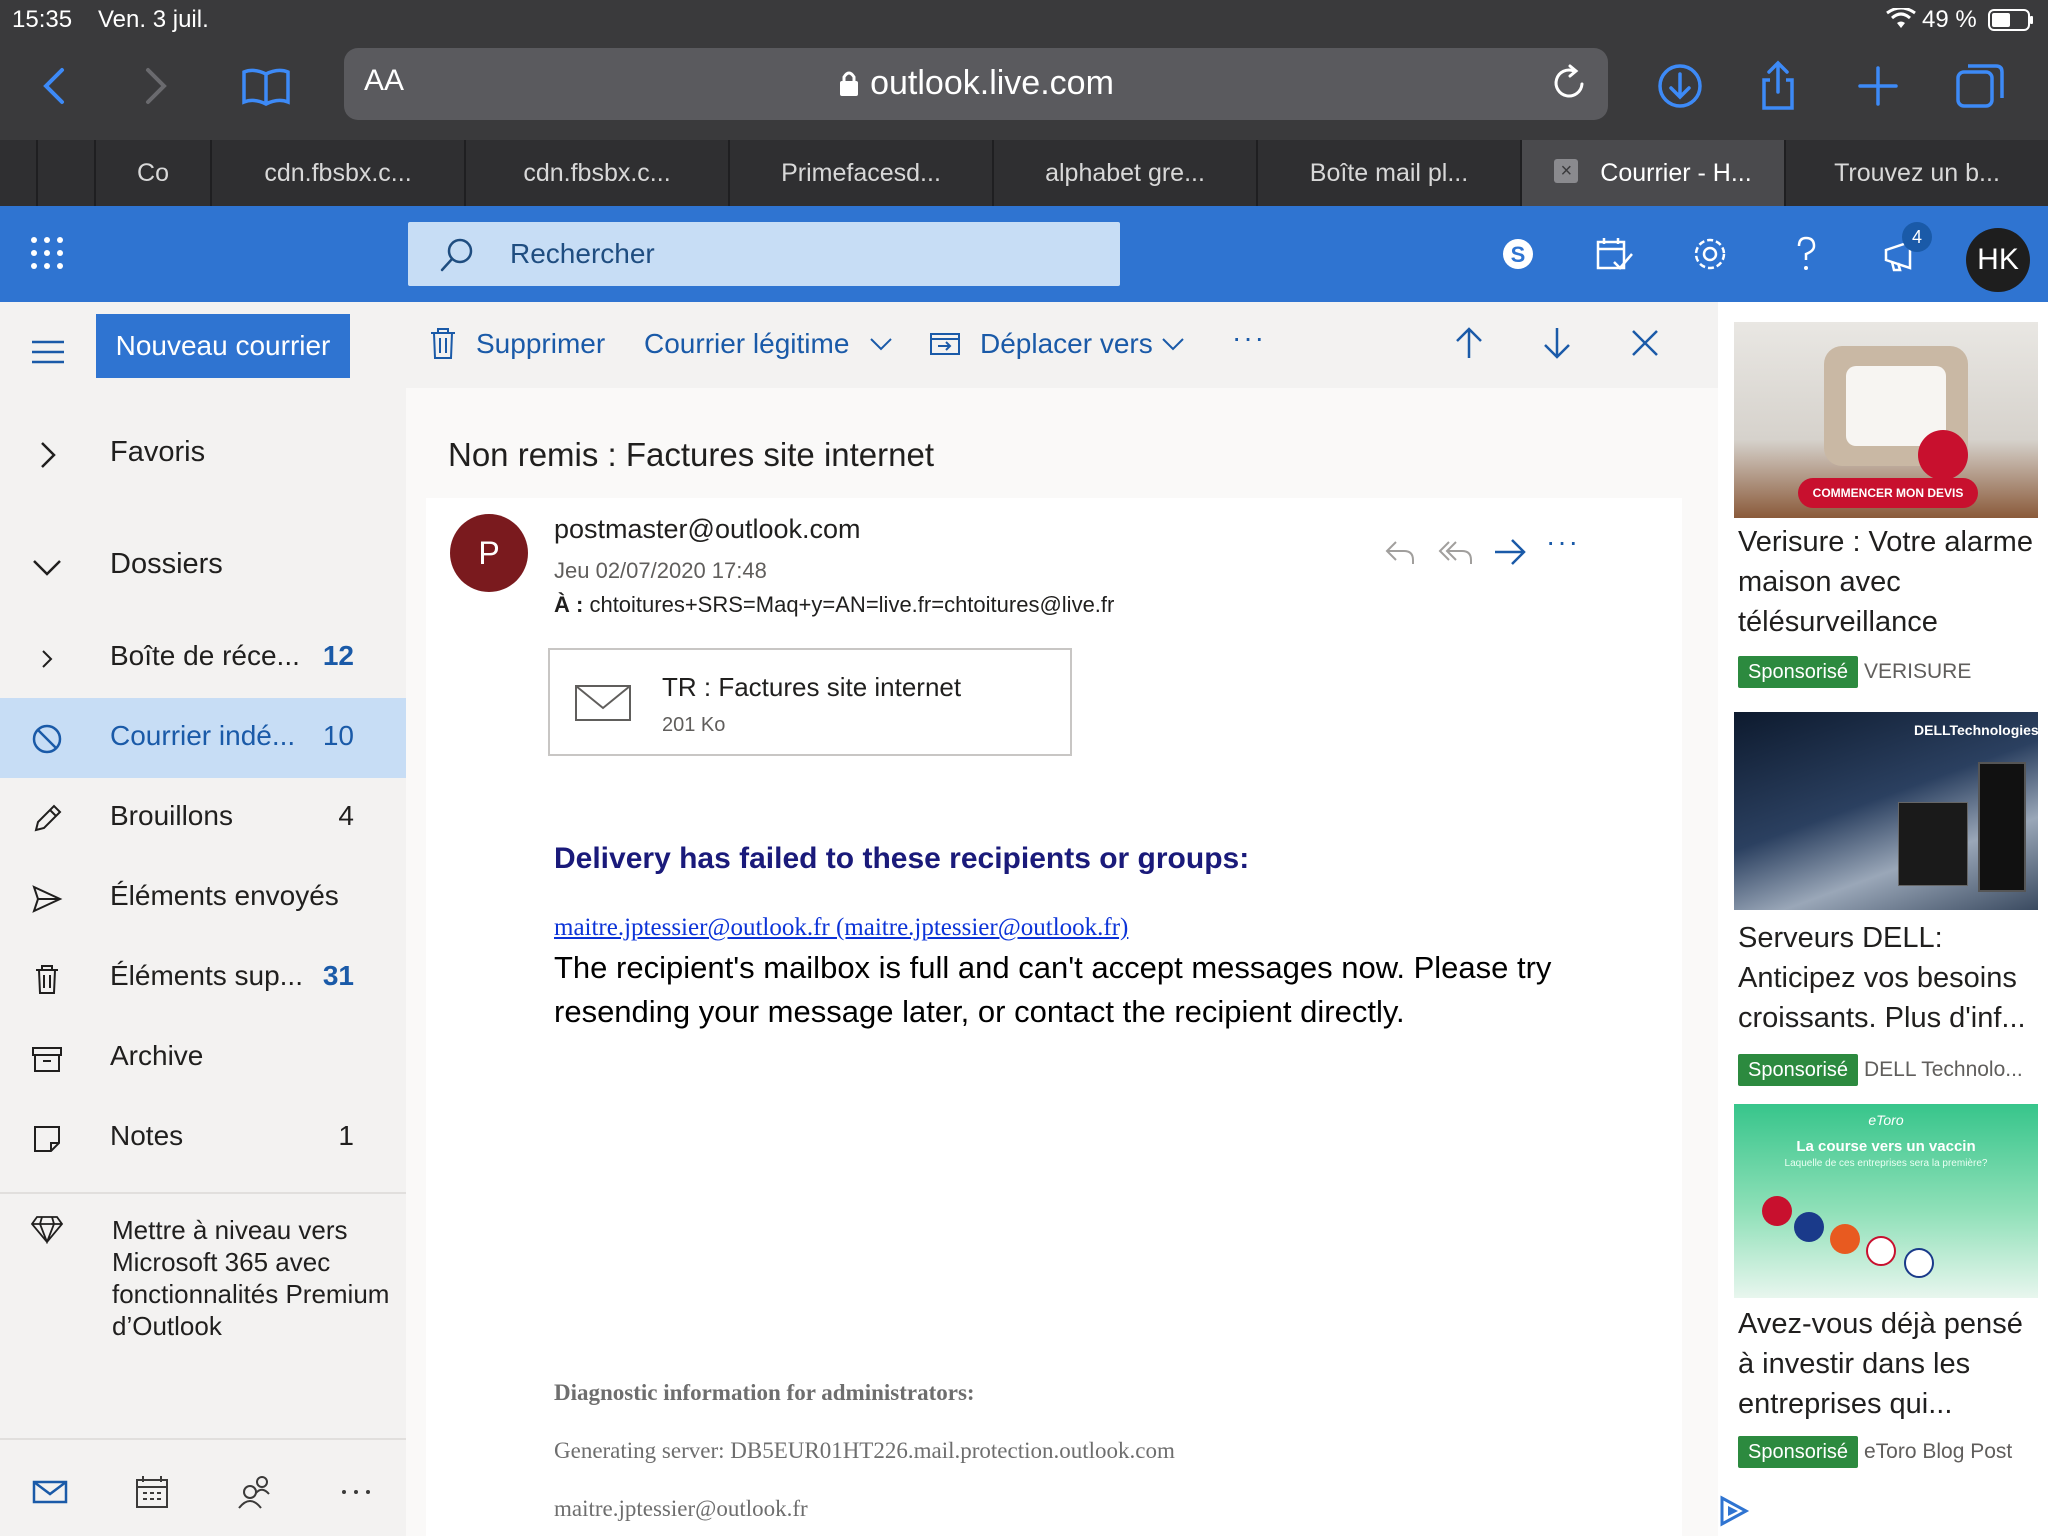 The image size is (2048, 1536). I want to click on settings-gear-icon, so click(1710, 254).